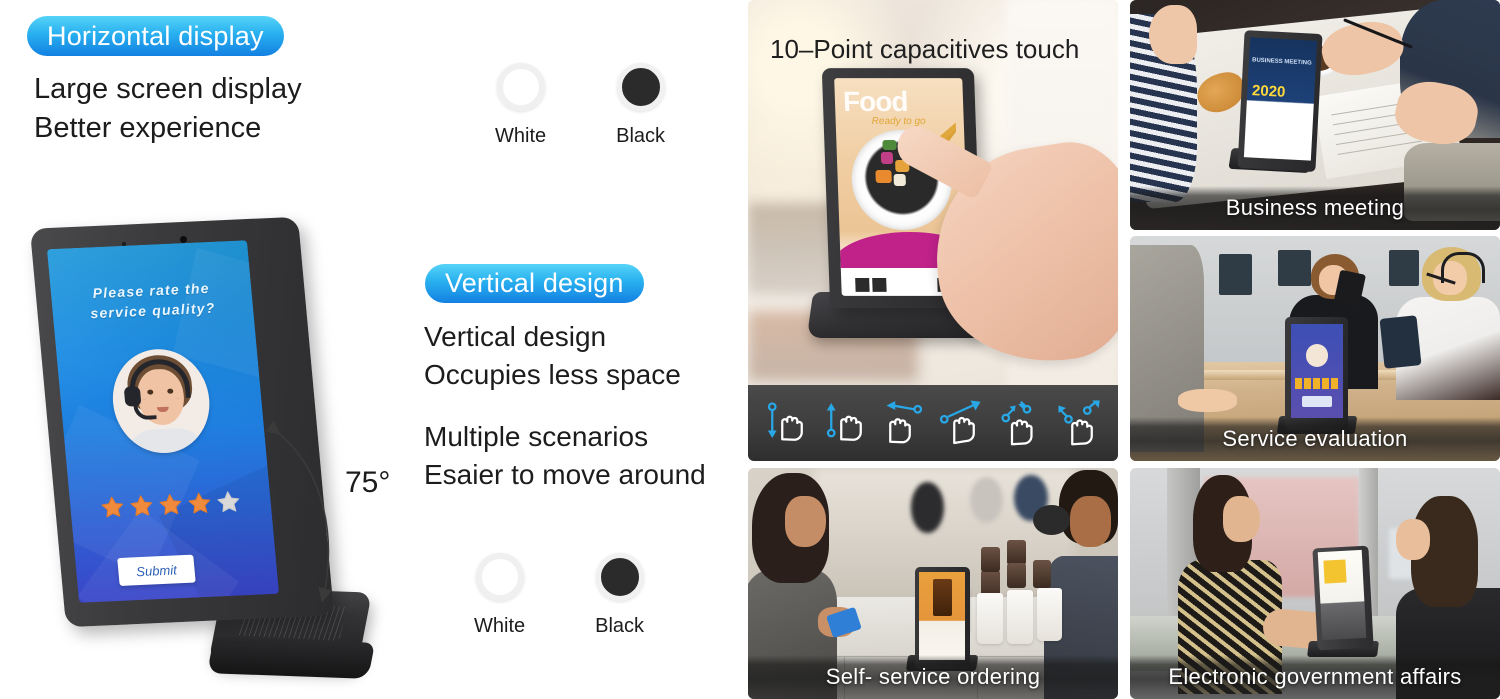 The width and height of the screenshot is (1500, 699). I want to click on panel-self-service-ordering: Self- service ordering, so click(933, 583).